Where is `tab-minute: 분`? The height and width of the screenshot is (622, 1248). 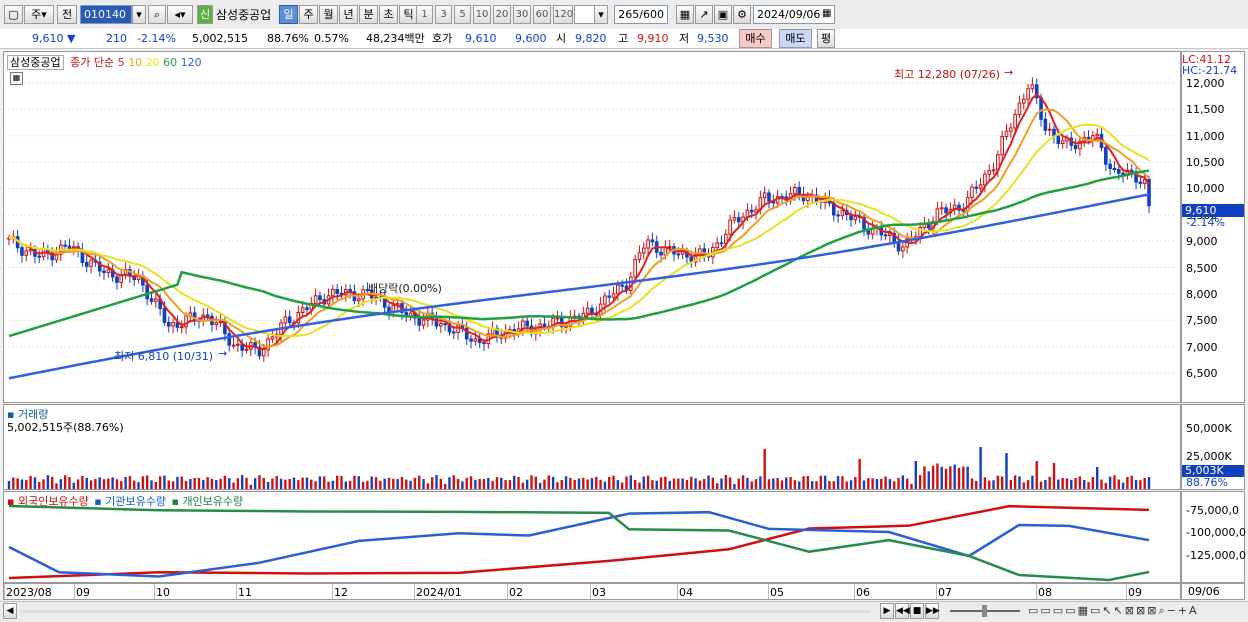
tab-minute: 분 is located at coordinates (368, 14).